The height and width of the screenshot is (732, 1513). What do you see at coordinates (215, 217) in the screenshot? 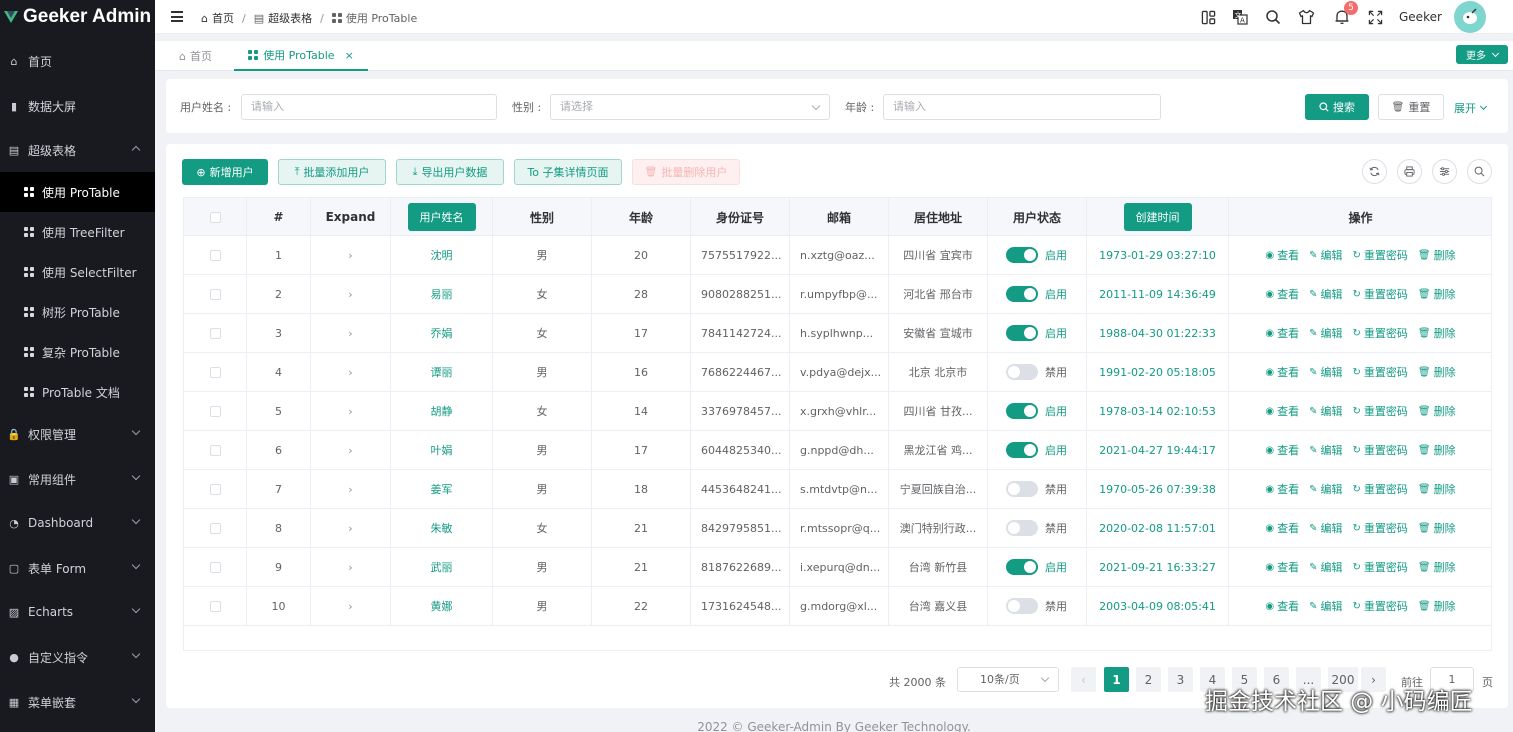
I see `select-all-checkbox` at bounding box center [215, 217].